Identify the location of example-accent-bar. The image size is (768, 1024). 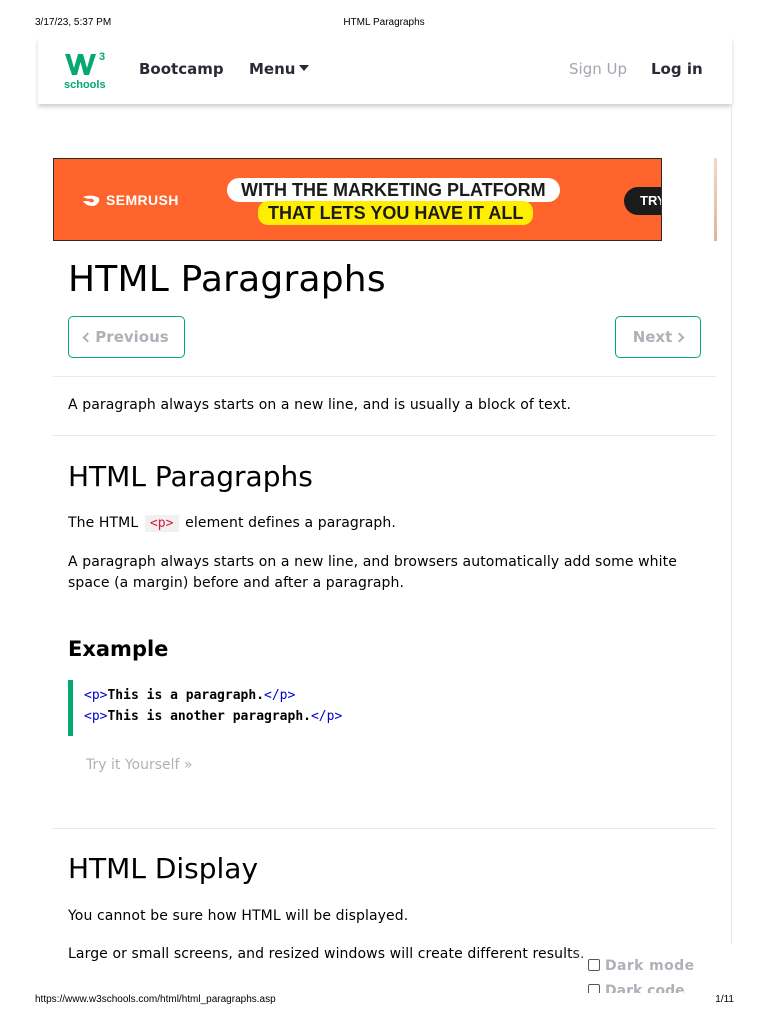
(70, 708).